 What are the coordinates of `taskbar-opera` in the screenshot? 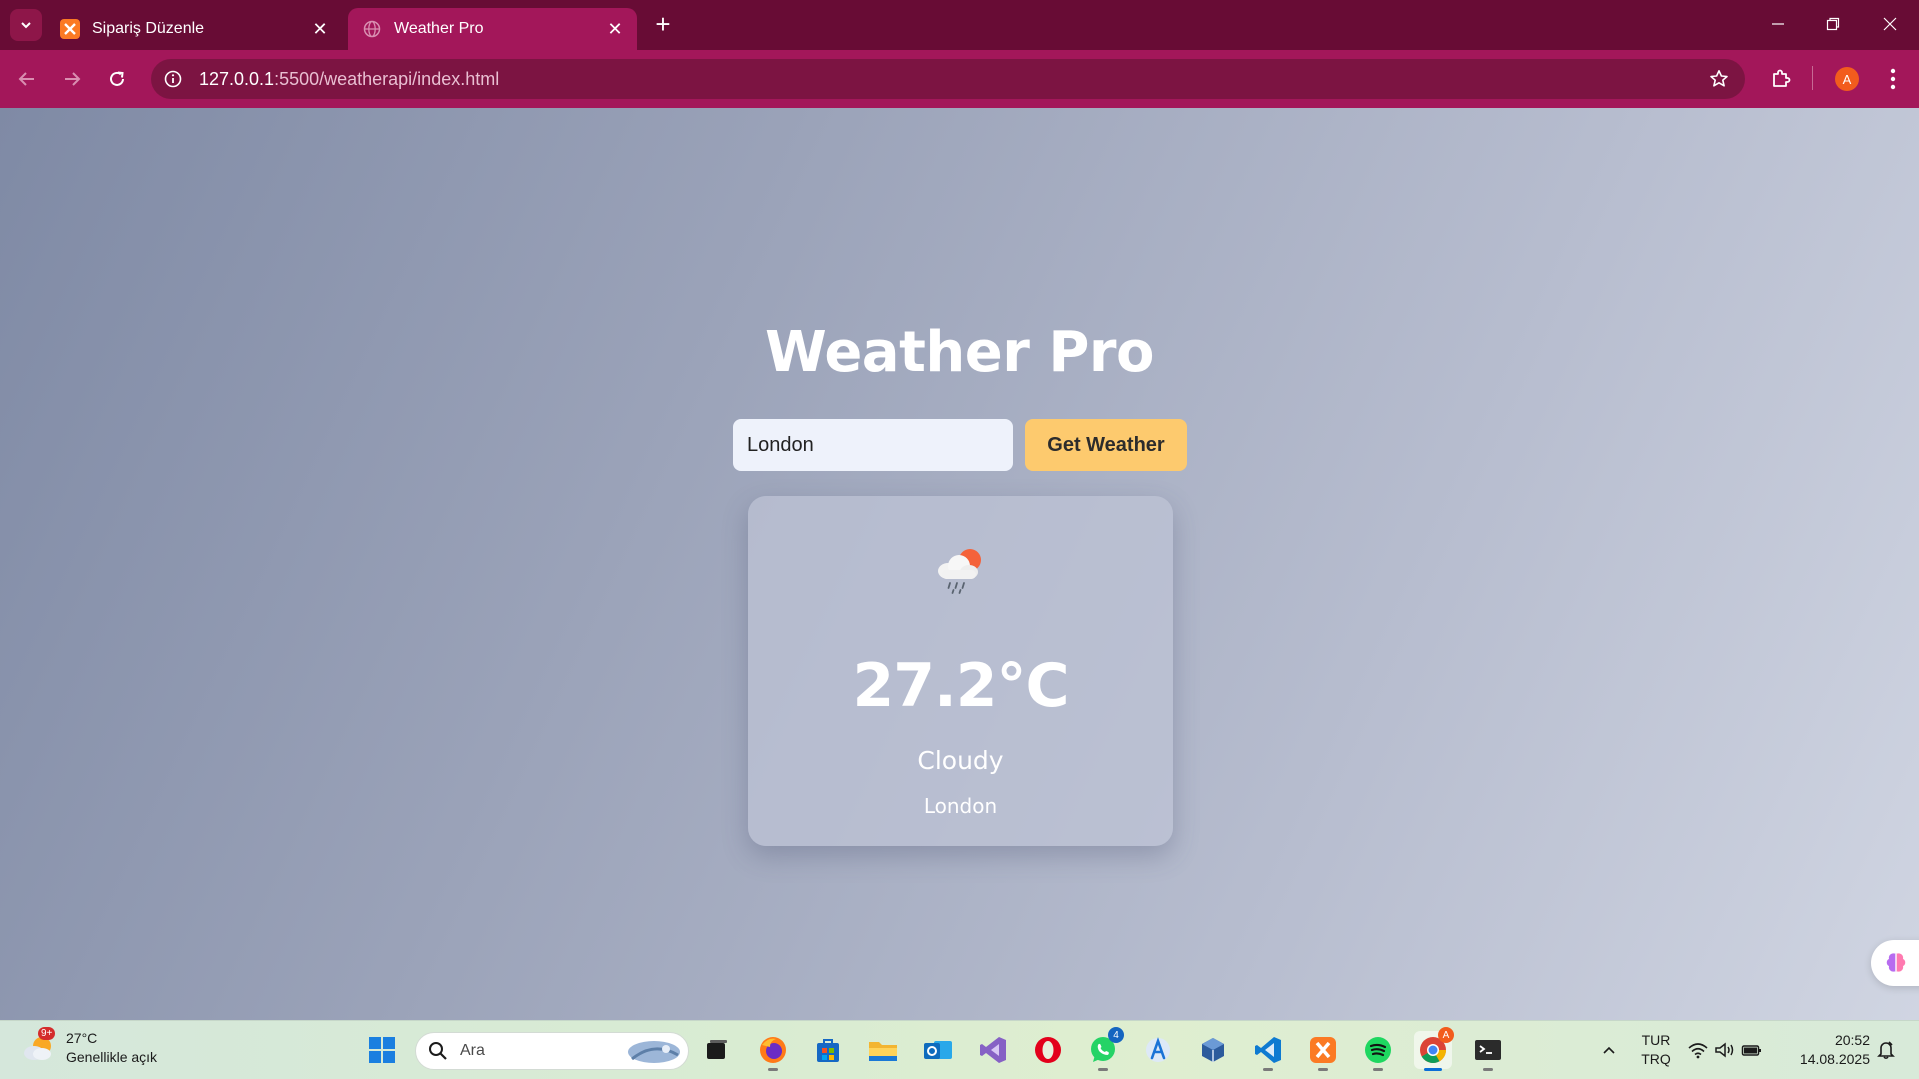 It's located at (1048, 1050).